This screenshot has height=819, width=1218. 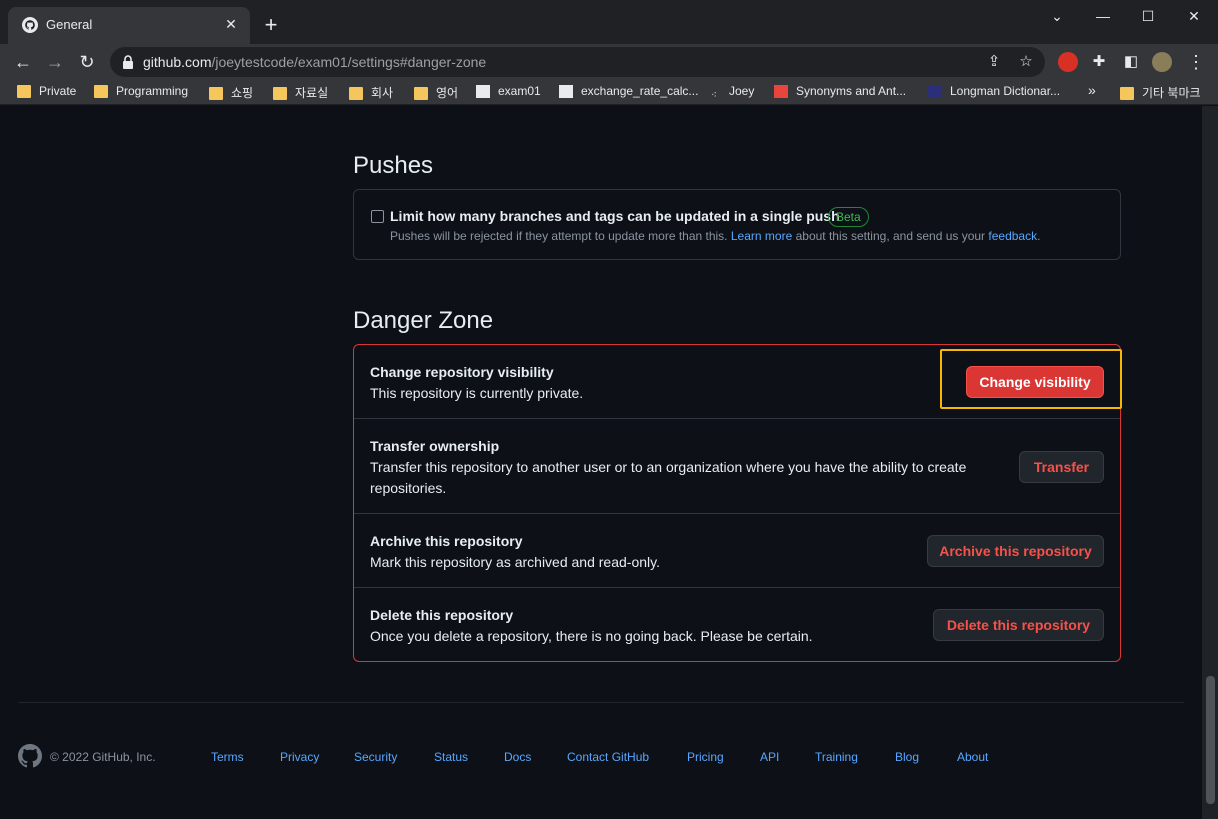 I want to click on bookmark-shopping: 쇼핑, so click(x=231, y=92).